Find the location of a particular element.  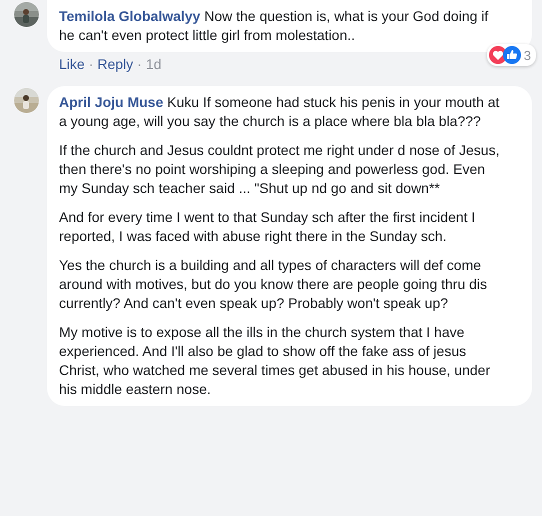

author-link: Temilola Globalwalyy is located at coordinates (129, 16).